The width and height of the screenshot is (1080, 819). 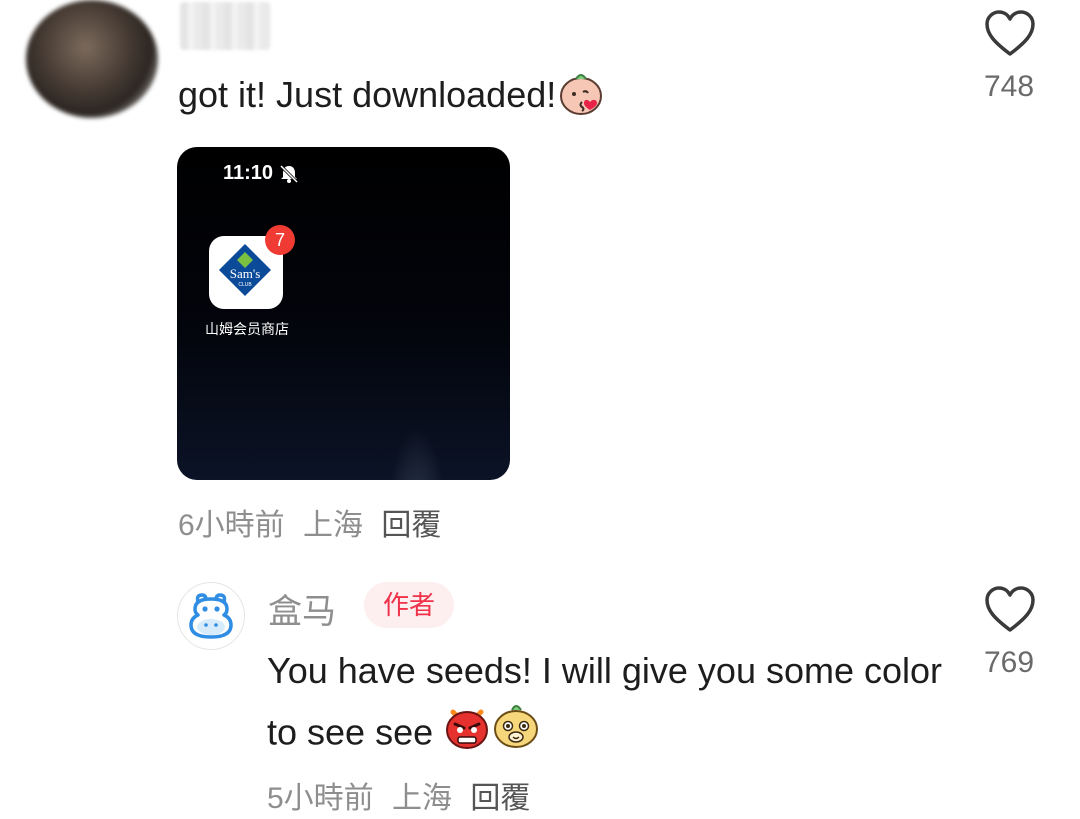 I want to click on angry-face-emoji-icon, so click(x=467, y=735).